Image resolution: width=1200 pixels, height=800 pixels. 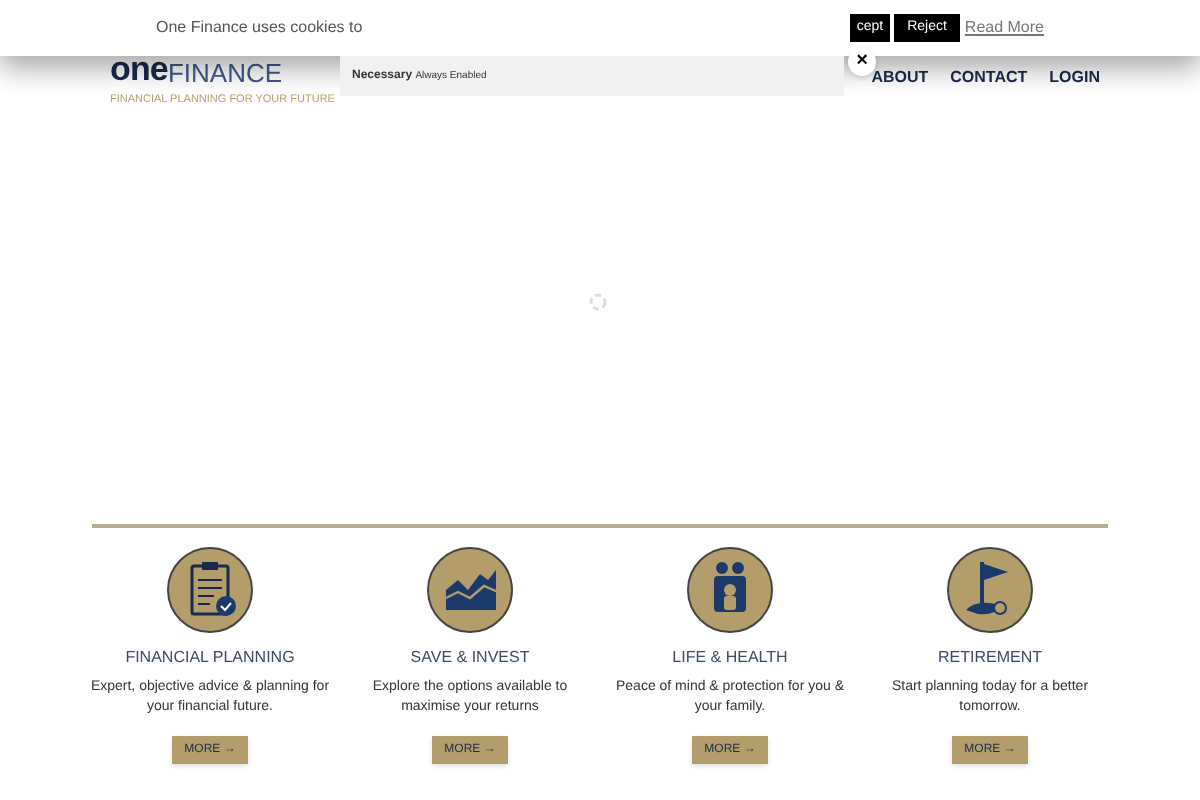 What do you see at coordinates (1074, 78) in the screenshot?
I see `nav-link: LOGIN` at bounding box center [1074, 78].